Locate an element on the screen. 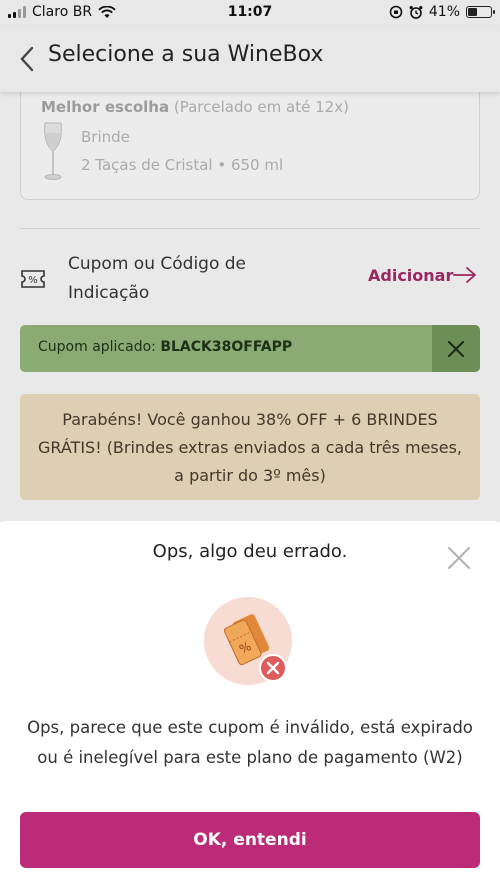 The height and width of the screenshot is (889, 500). sheet-title: Ops, algo deu errado. is located at coordinates (250, 551).